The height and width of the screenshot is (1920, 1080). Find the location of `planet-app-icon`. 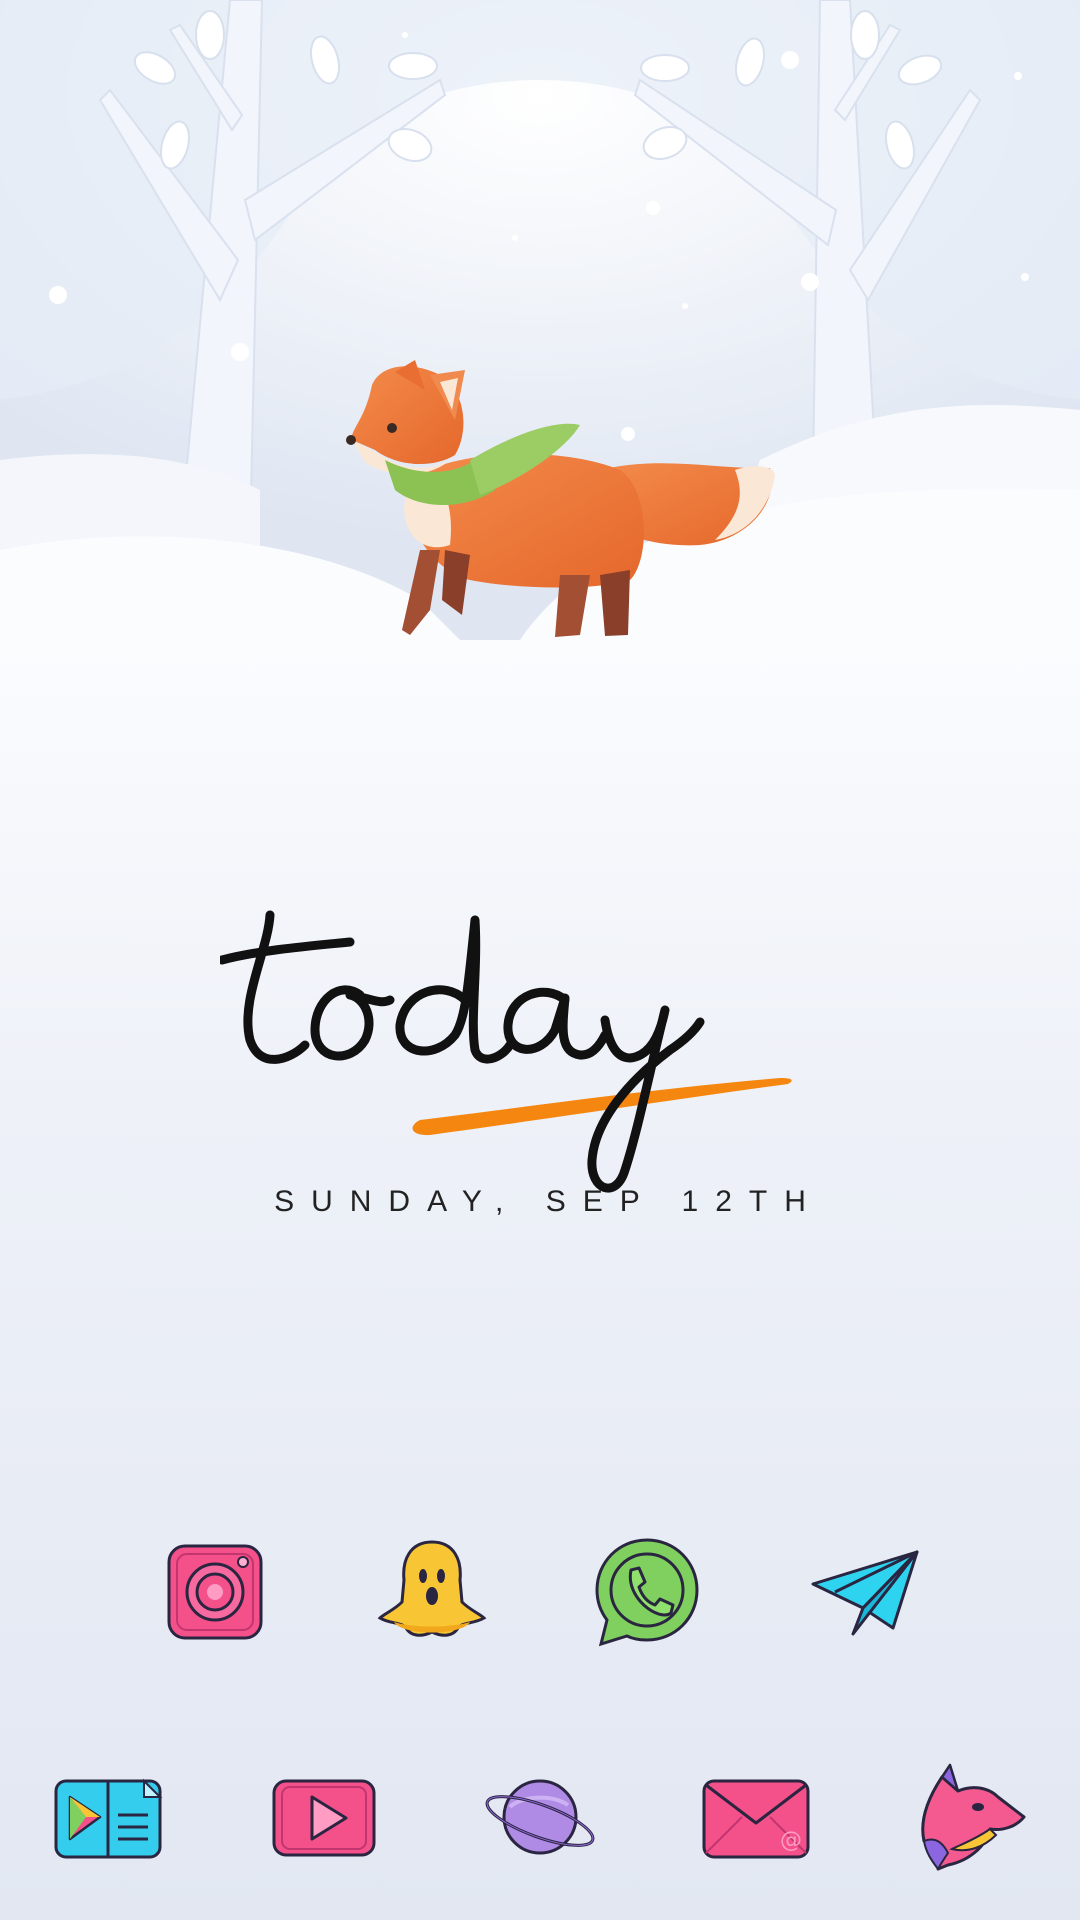

planet-app-icon is located at coordinates (540, 1817).